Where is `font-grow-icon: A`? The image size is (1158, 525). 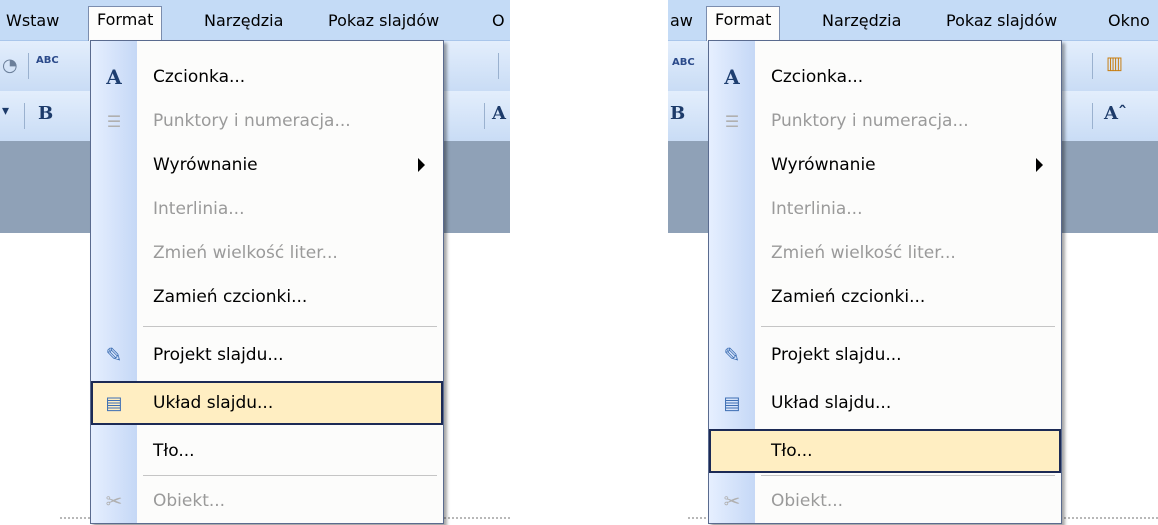
font-grow-icon: A is located at coordinates (499, 113).